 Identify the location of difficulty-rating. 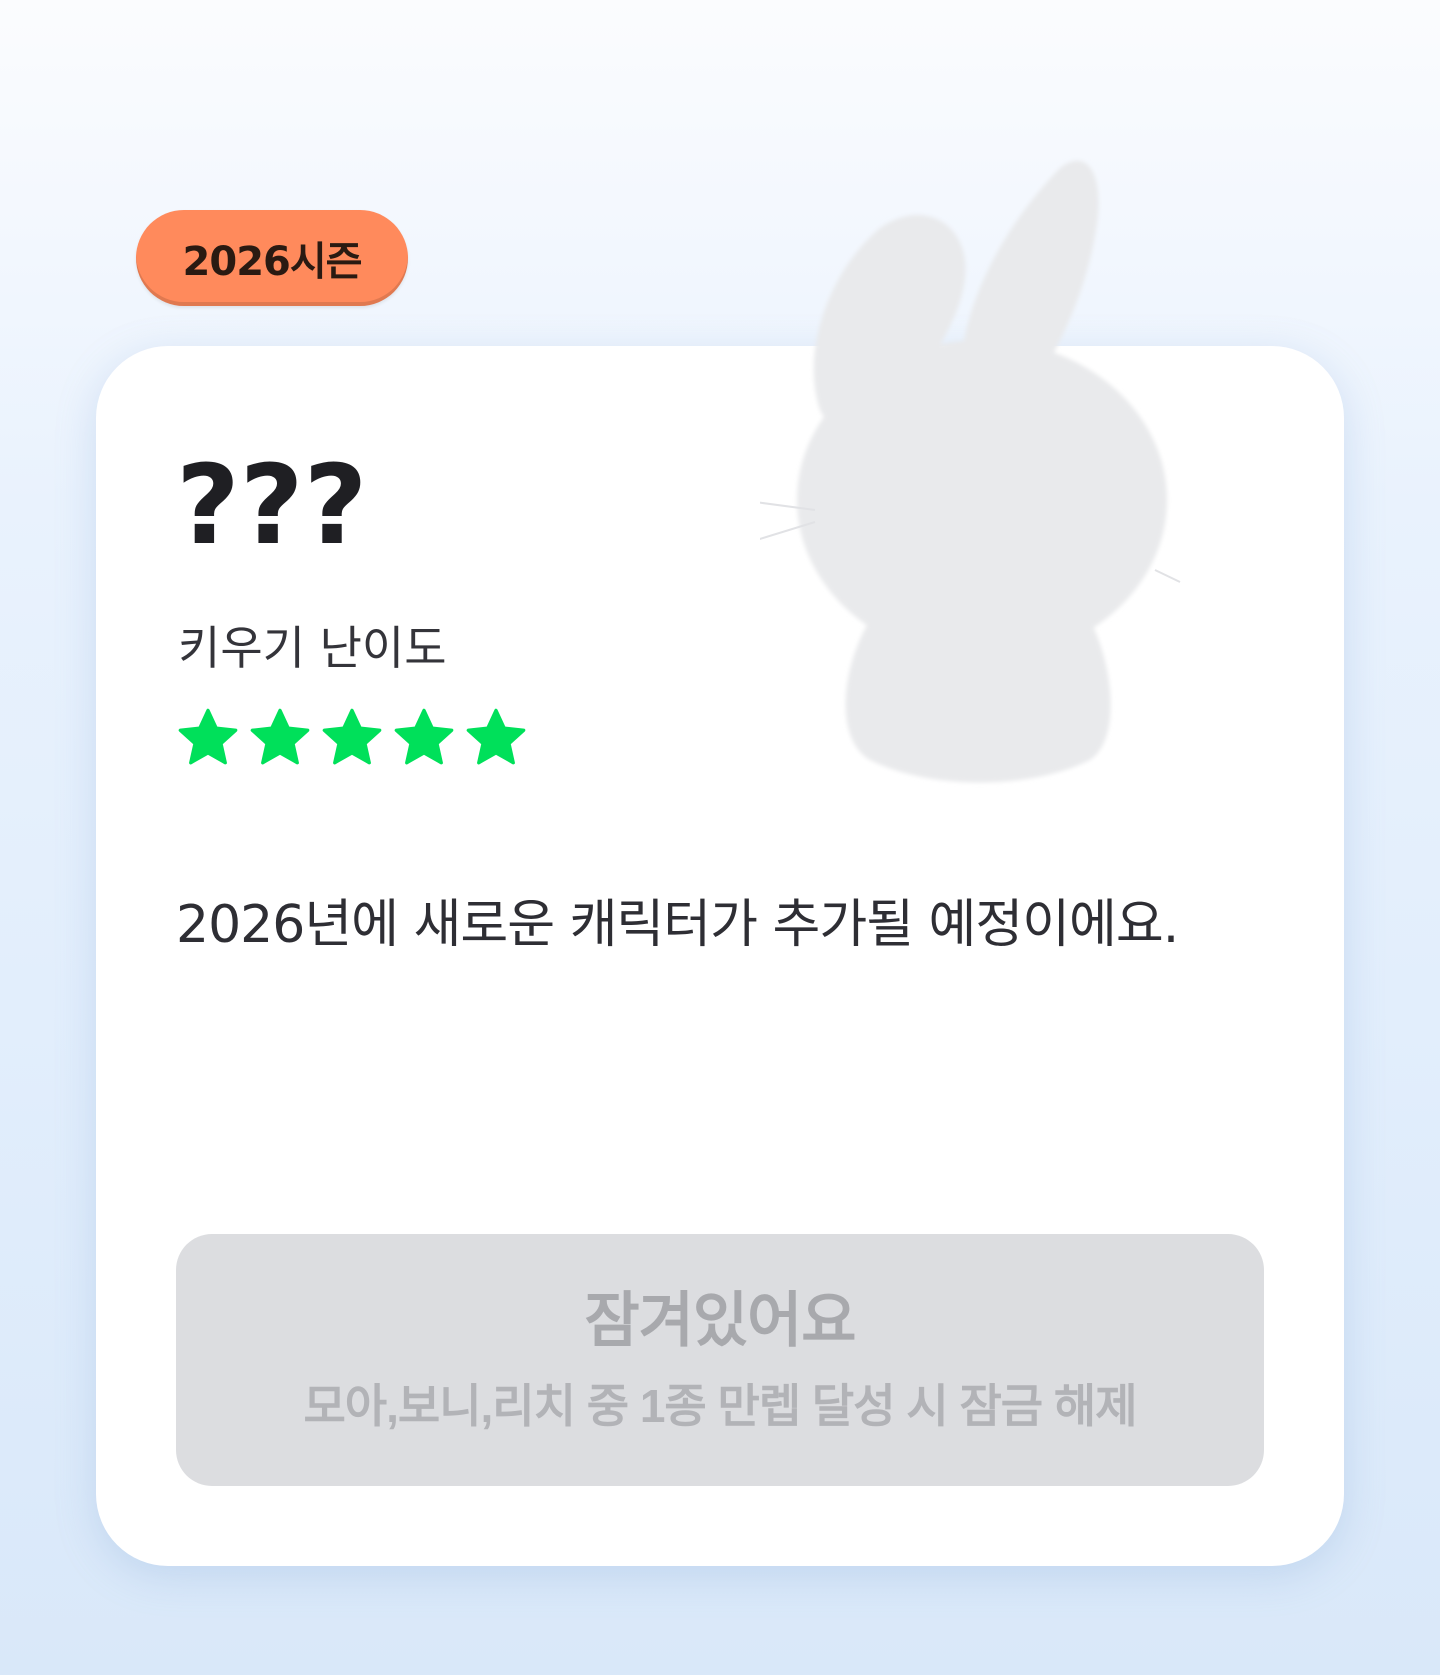
(352, 738).